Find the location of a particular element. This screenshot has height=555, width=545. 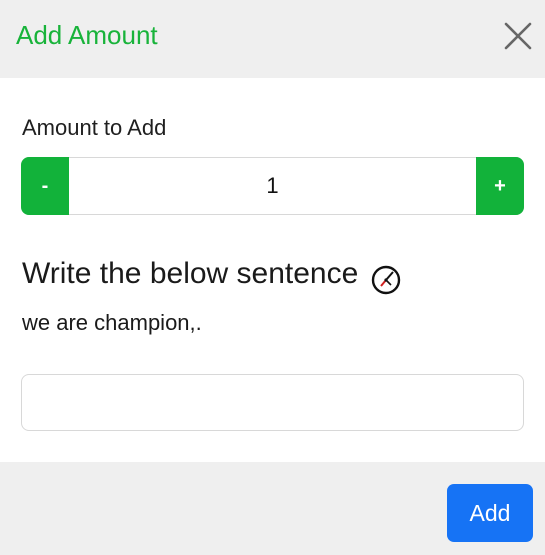

amount-value: 1 is located at coordinates (272, 186).